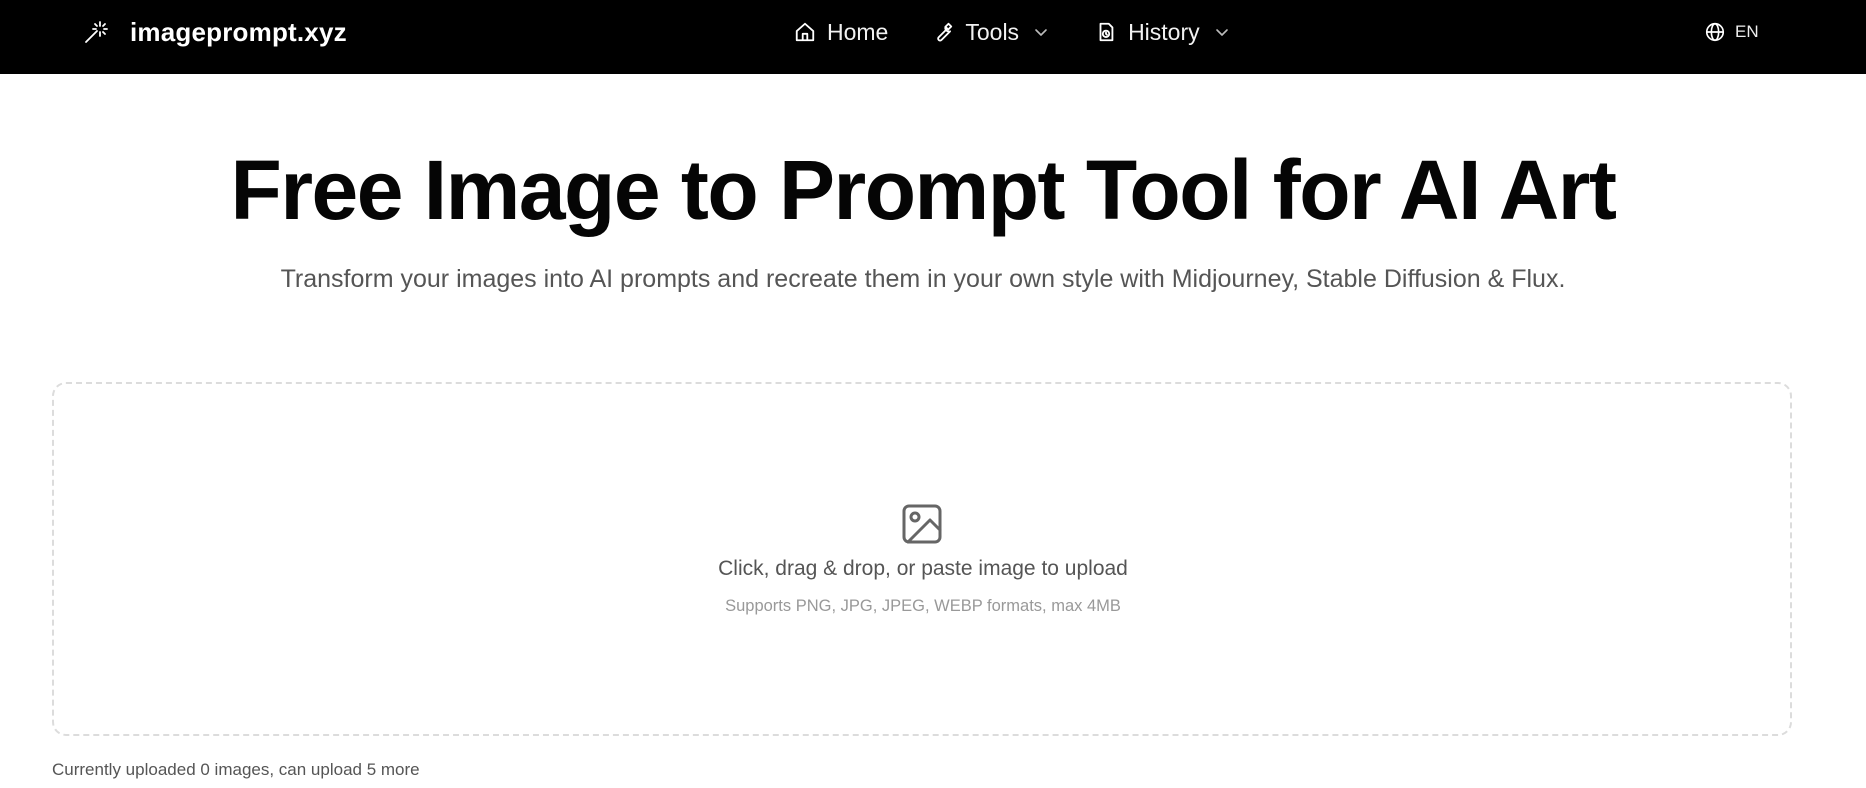 This screenshot has height=788, width=1866. What do you see at coordinates (943, 32) in the screenshot?
I see `wrench-icon` at bounding box center [943, 32].